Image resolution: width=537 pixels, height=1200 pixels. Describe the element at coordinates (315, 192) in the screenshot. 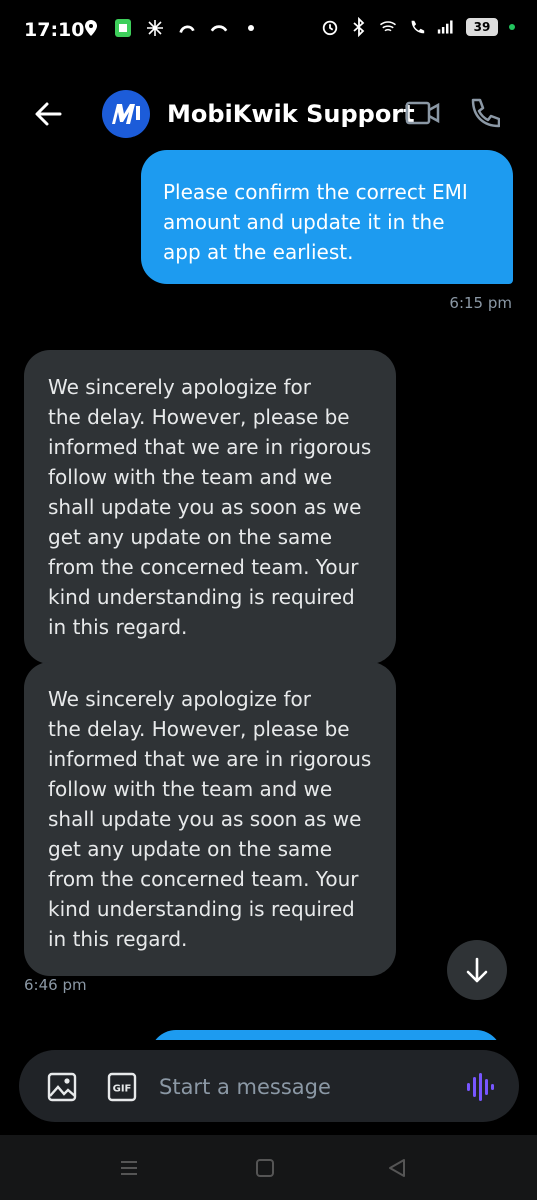

I see `message-line: Please confirm the correct EMI` at that location.